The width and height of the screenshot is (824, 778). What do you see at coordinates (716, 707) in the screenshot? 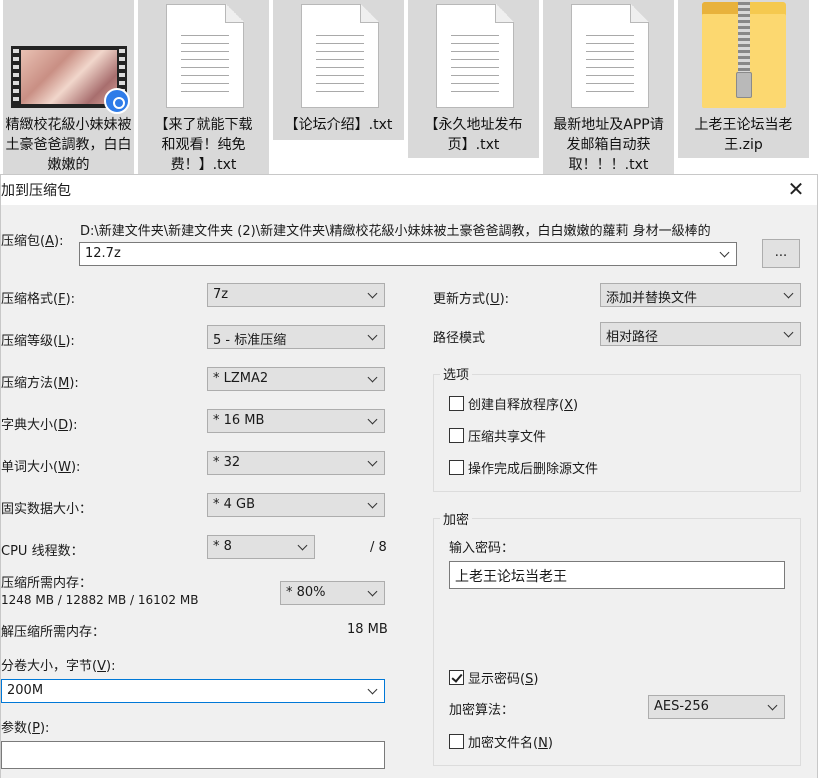
I see `encryption-algo-select: AES-256` at bounding box center [716, 707].